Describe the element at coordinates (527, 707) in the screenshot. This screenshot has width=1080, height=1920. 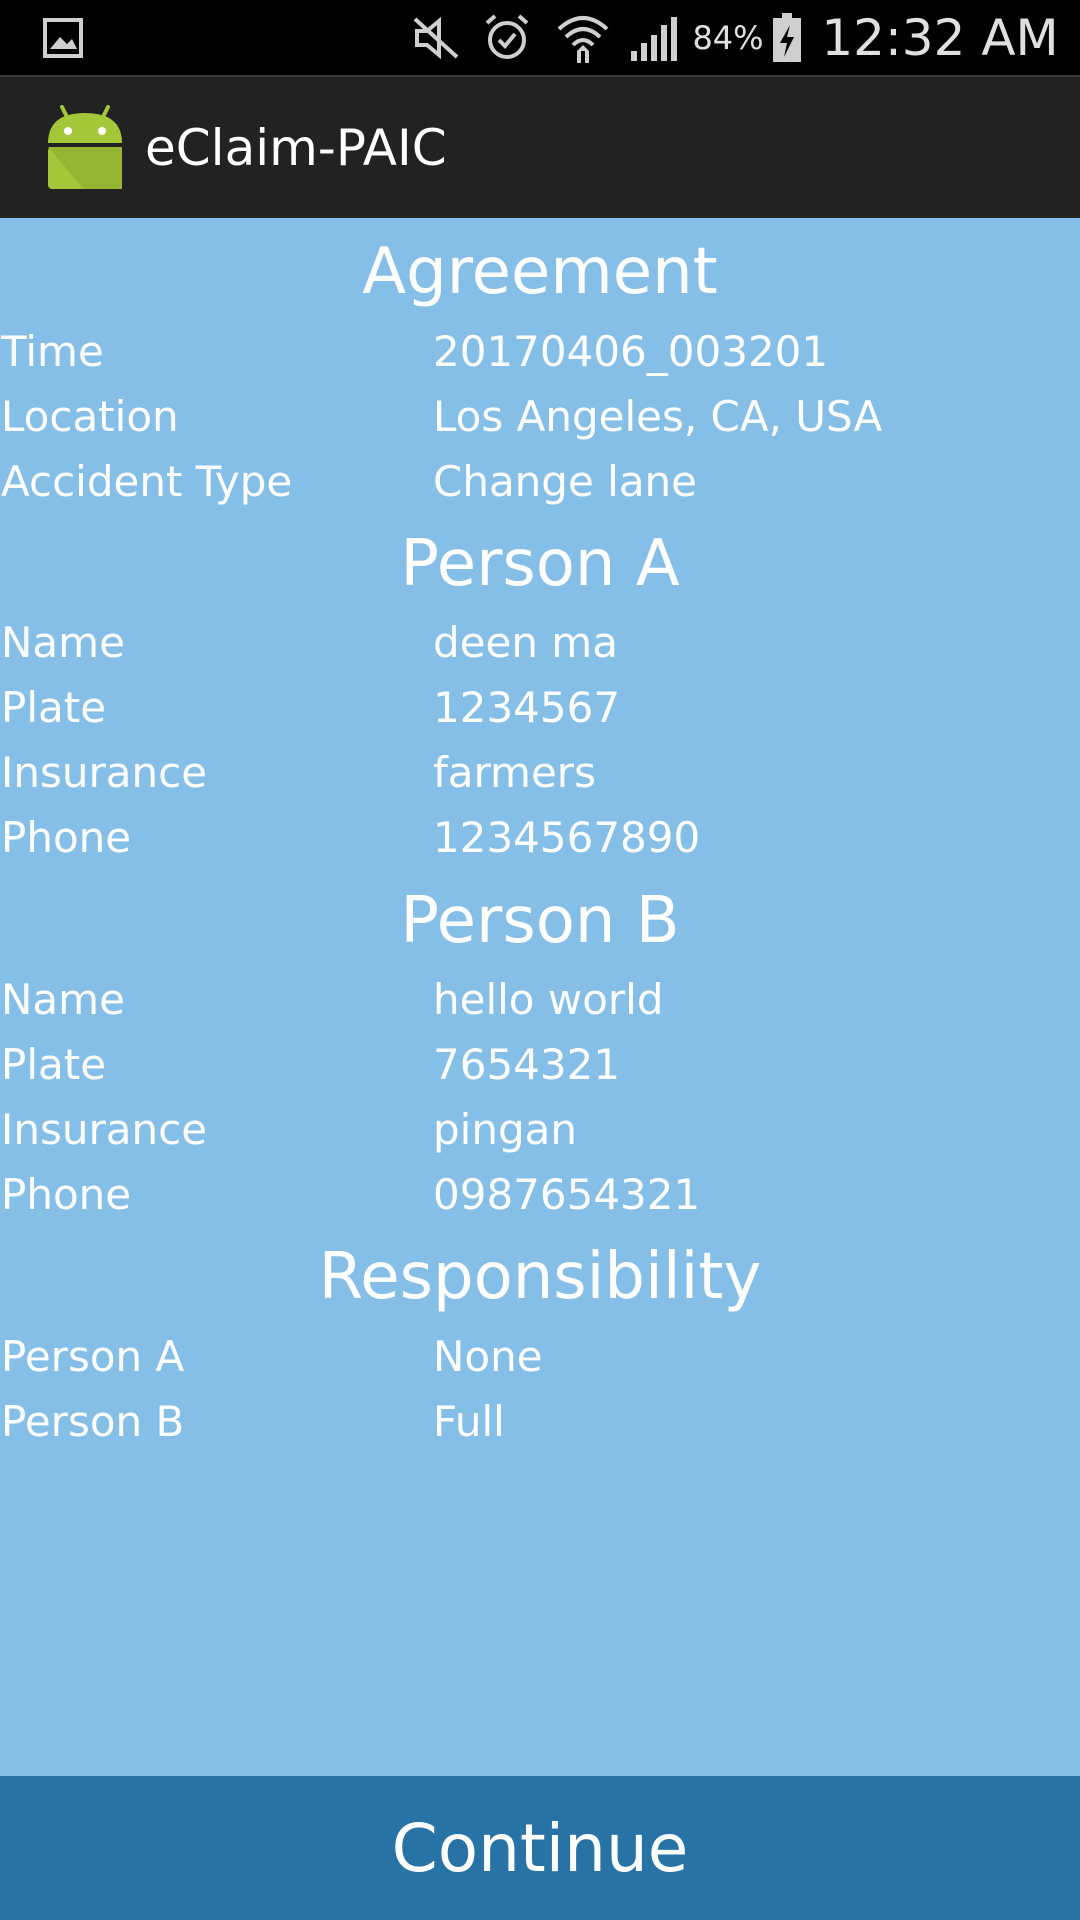
I see `row-value: 1234567` at that location.